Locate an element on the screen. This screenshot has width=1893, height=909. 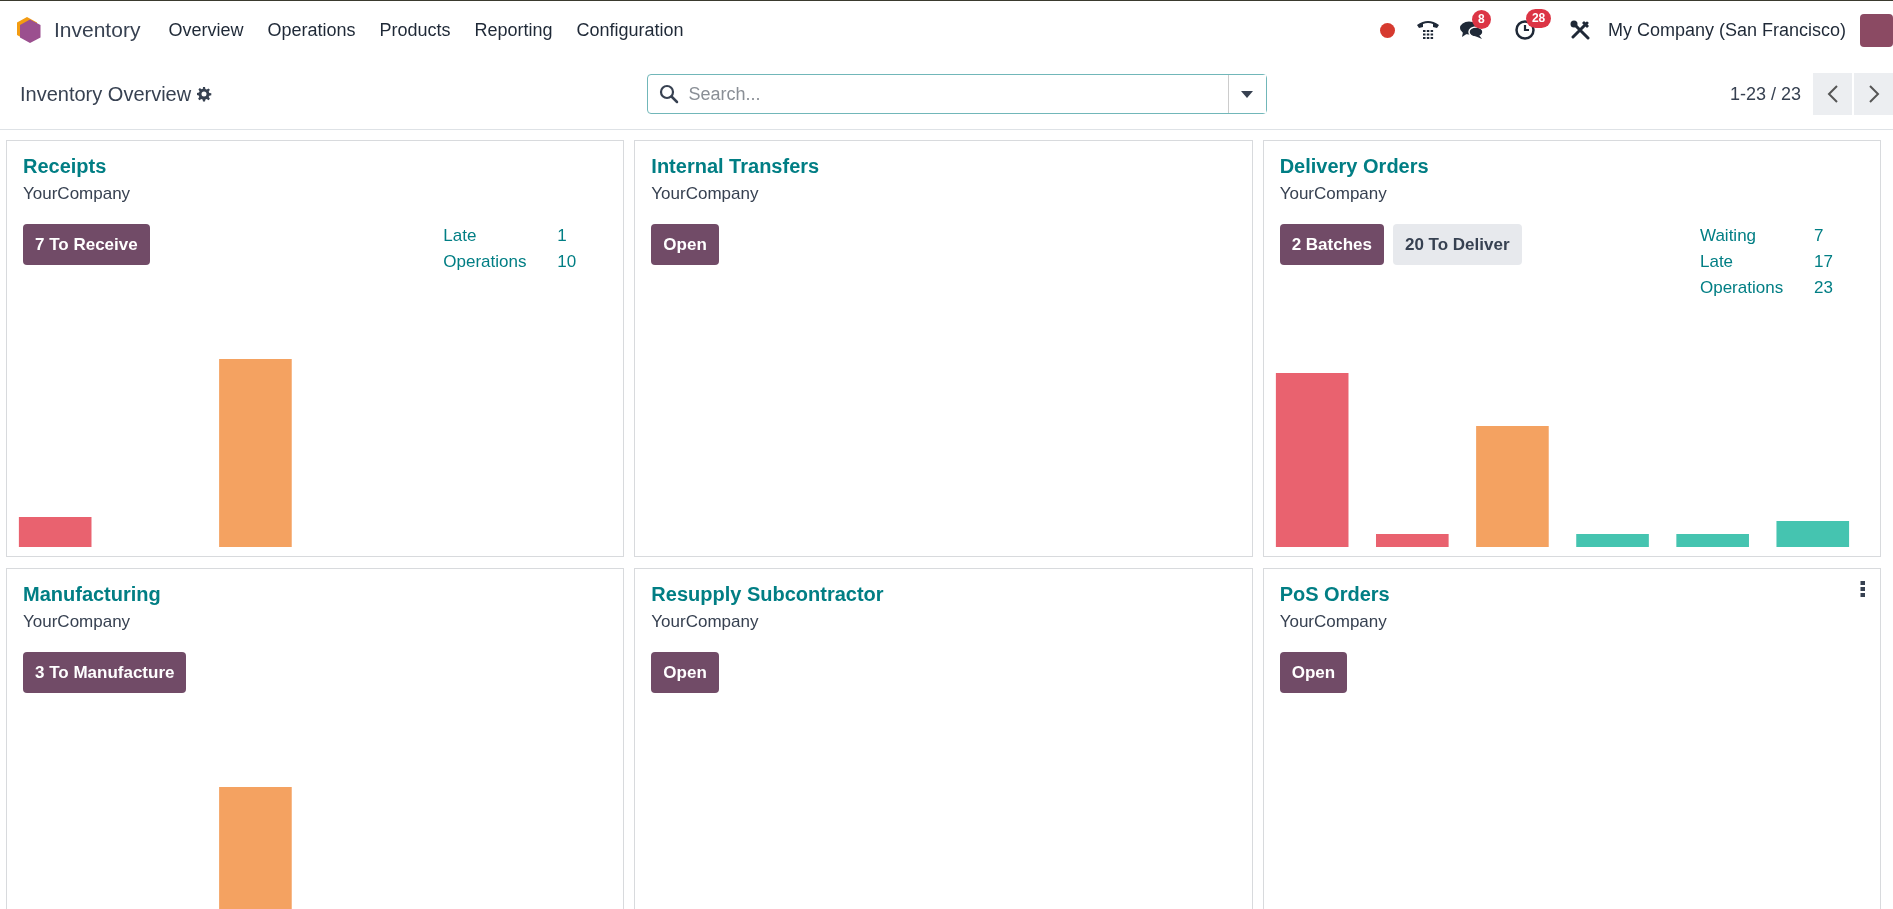
stat-value: 23 is located at coordinates (1834, 288).